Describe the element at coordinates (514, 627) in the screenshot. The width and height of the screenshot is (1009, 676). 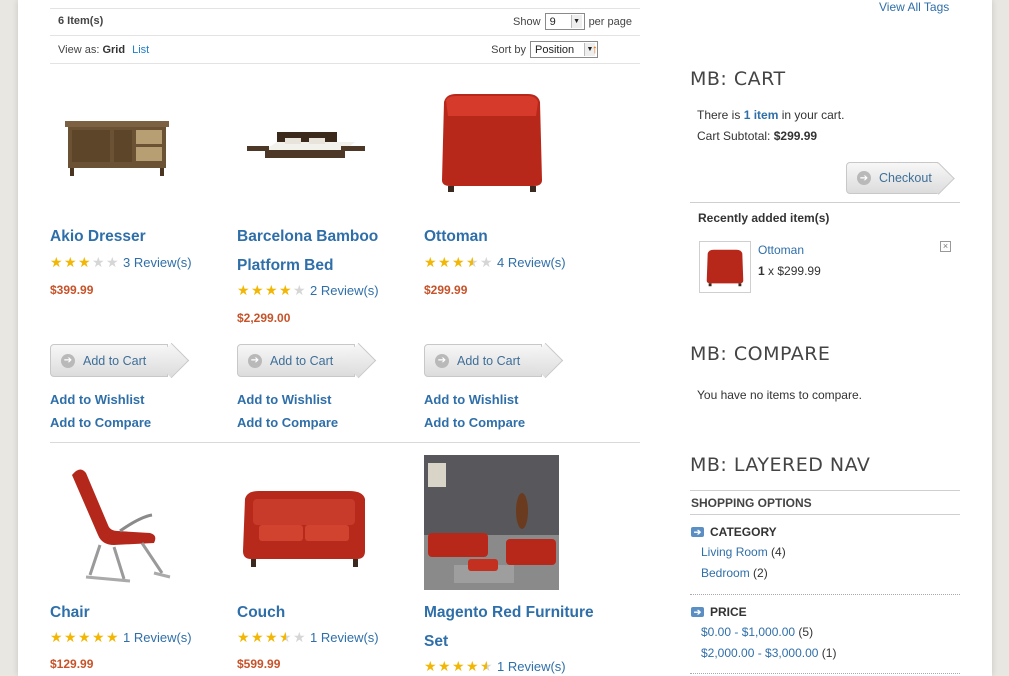
I see `product-name-link: Magento Red Furniture Set` at that location.